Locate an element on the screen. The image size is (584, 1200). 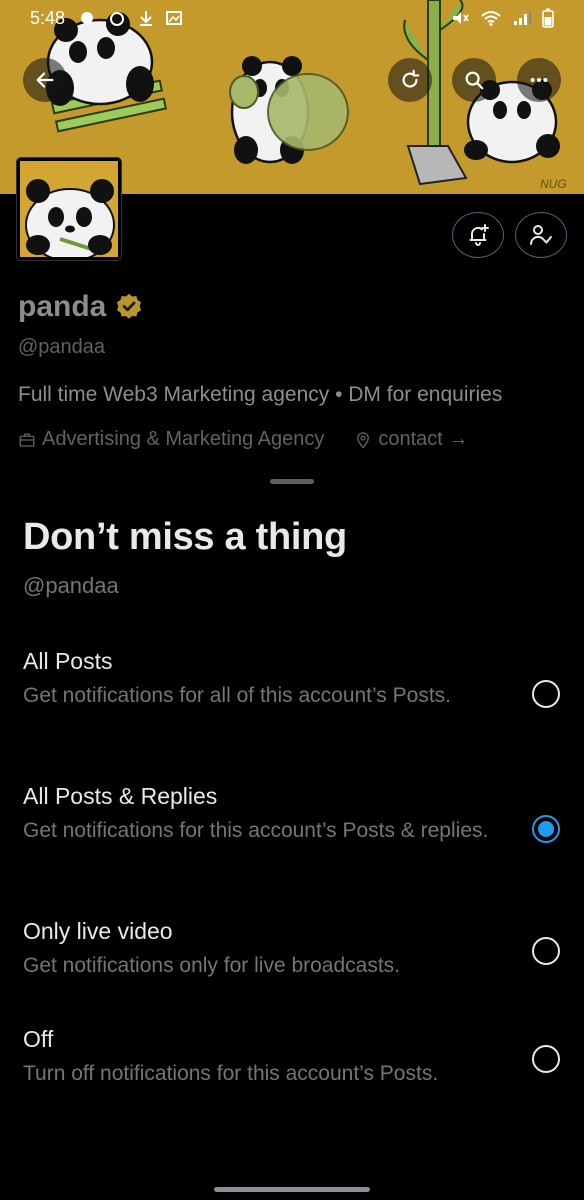
wifi-icon is located at coordinates (491, 18).